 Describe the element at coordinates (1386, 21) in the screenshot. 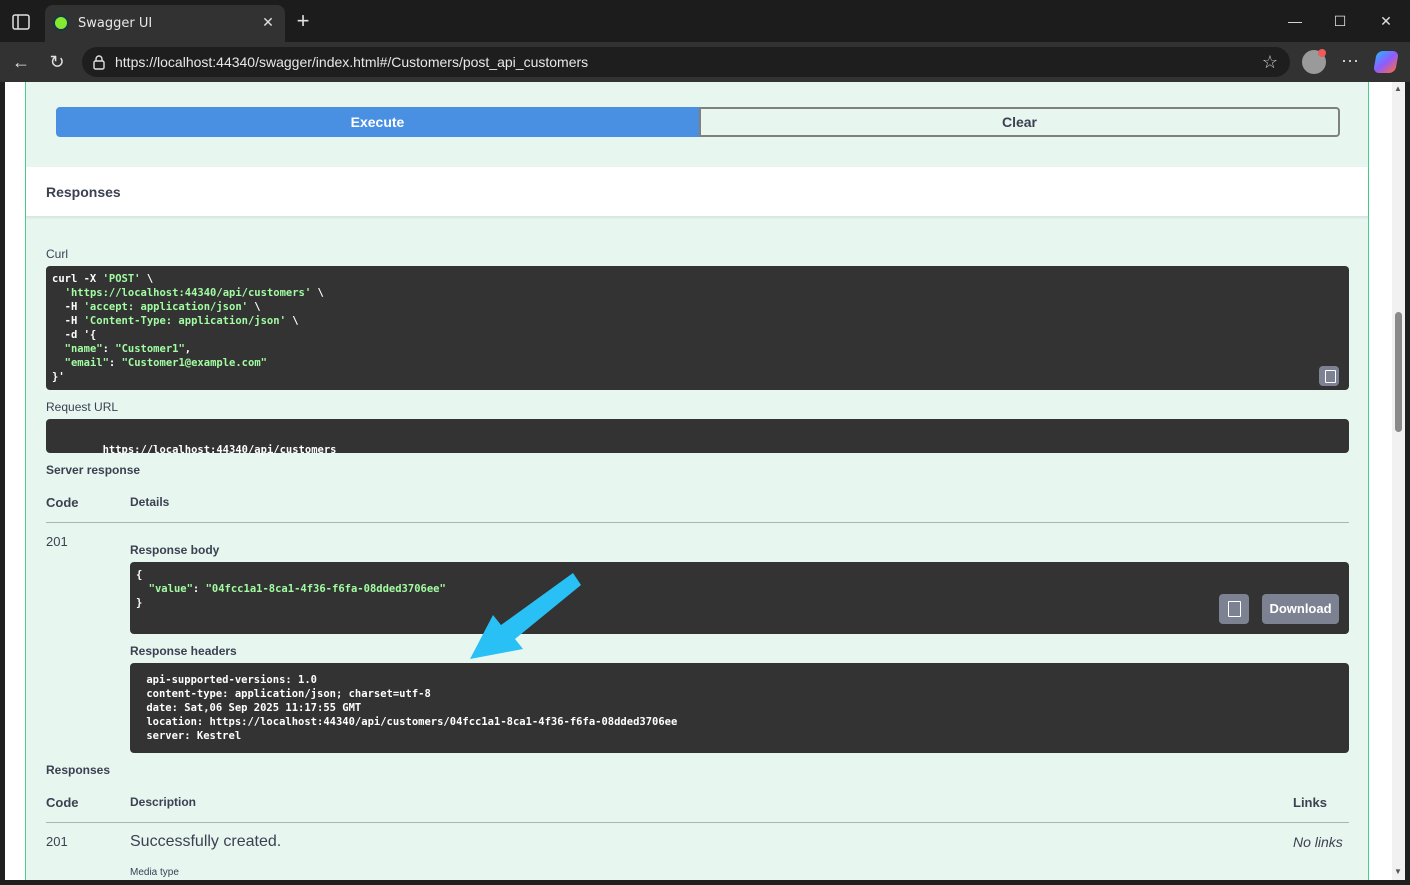

I see `close-window-icon: ✕` at that location.